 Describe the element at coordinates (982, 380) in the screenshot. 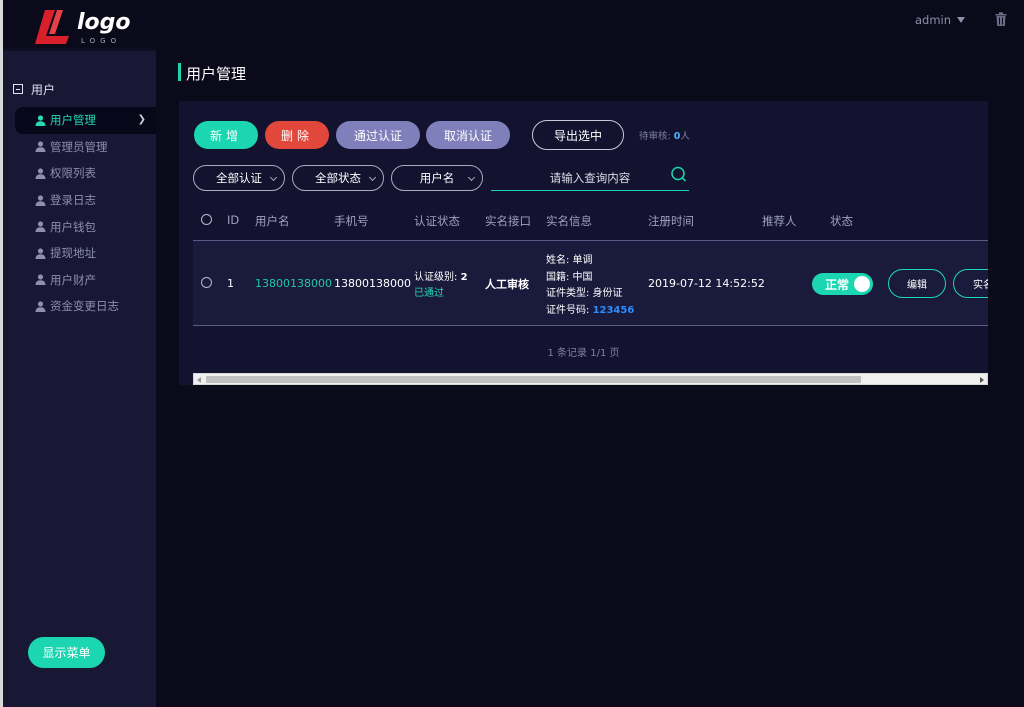

I see `scroll-right-icon` at that location.